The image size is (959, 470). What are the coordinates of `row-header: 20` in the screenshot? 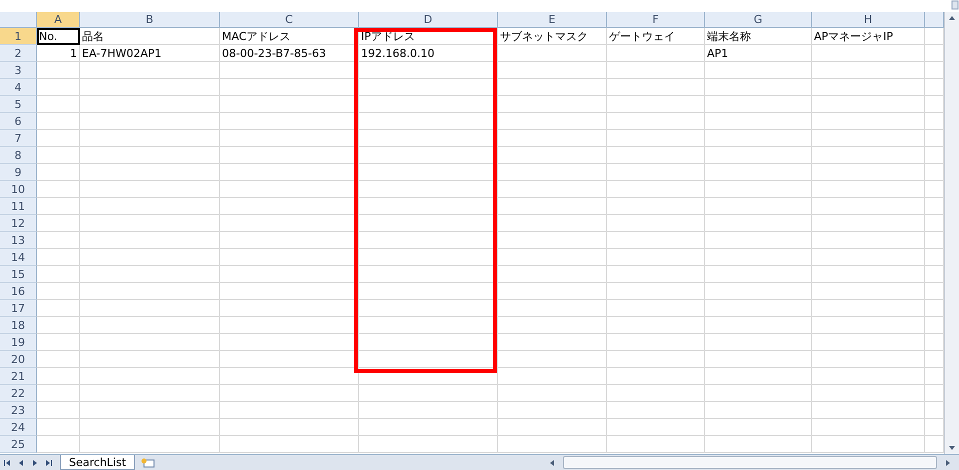 It's located at (18, 359).